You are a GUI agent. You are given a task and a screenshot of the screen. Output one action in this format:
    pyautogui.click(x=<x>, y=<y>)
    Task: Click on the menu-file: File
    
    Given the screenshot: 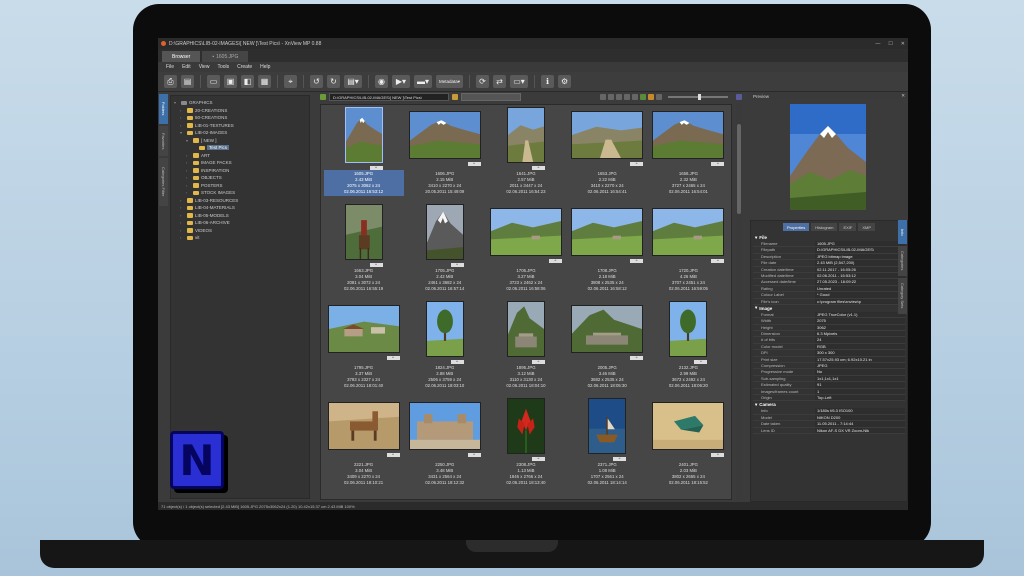 What is the action you would take?
    pyautogui.click(x=170, y=67)
    